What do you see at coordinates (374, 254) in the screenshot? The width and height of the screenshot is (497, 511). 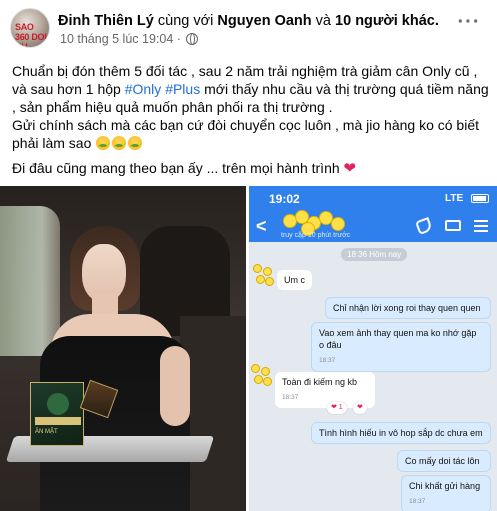 I see `date-divider: 18:36 Hôm nay` at bounding box center [374, 254].